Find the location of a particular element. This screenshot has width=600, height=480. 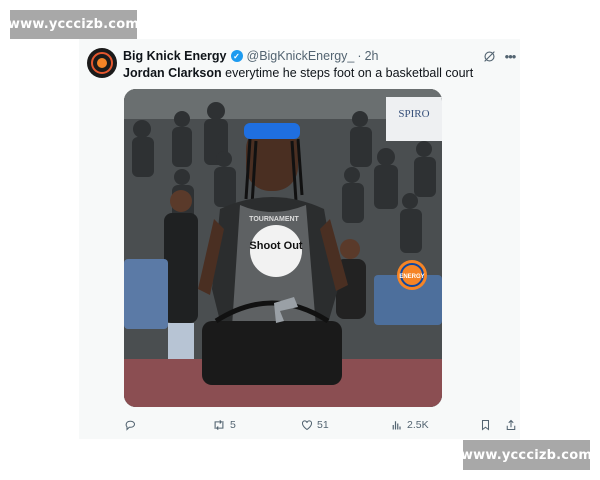

views-count: 2.5K is located at coordinates (418, 425).